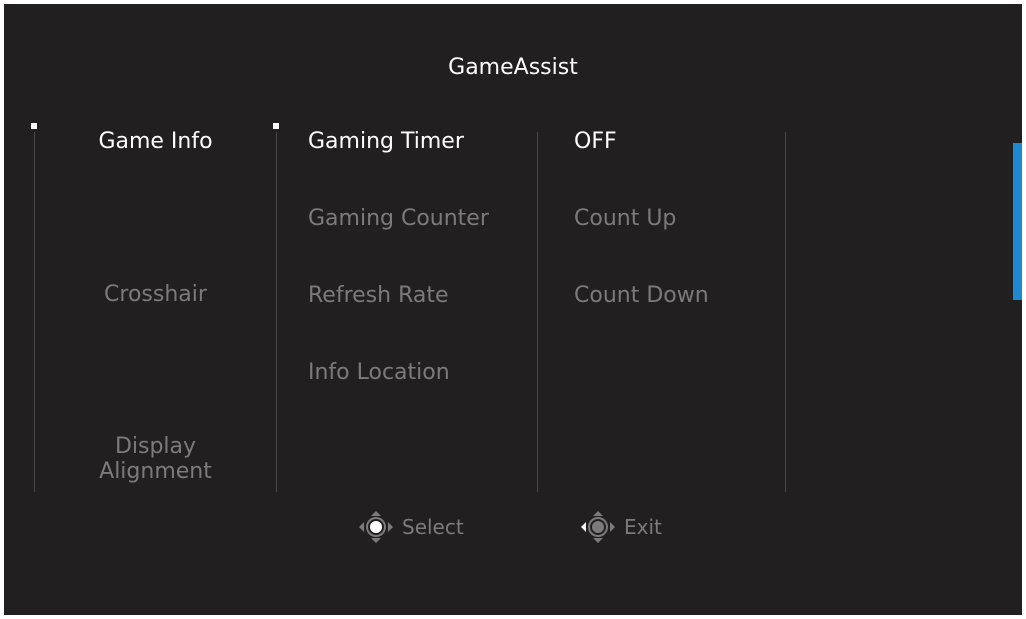 The height and width of the screenshot is (619, 1026). Describe the element at coordinates (378, 296) in the screenshot. I see `option-refresh-rate: Refresh Rate` at that location.